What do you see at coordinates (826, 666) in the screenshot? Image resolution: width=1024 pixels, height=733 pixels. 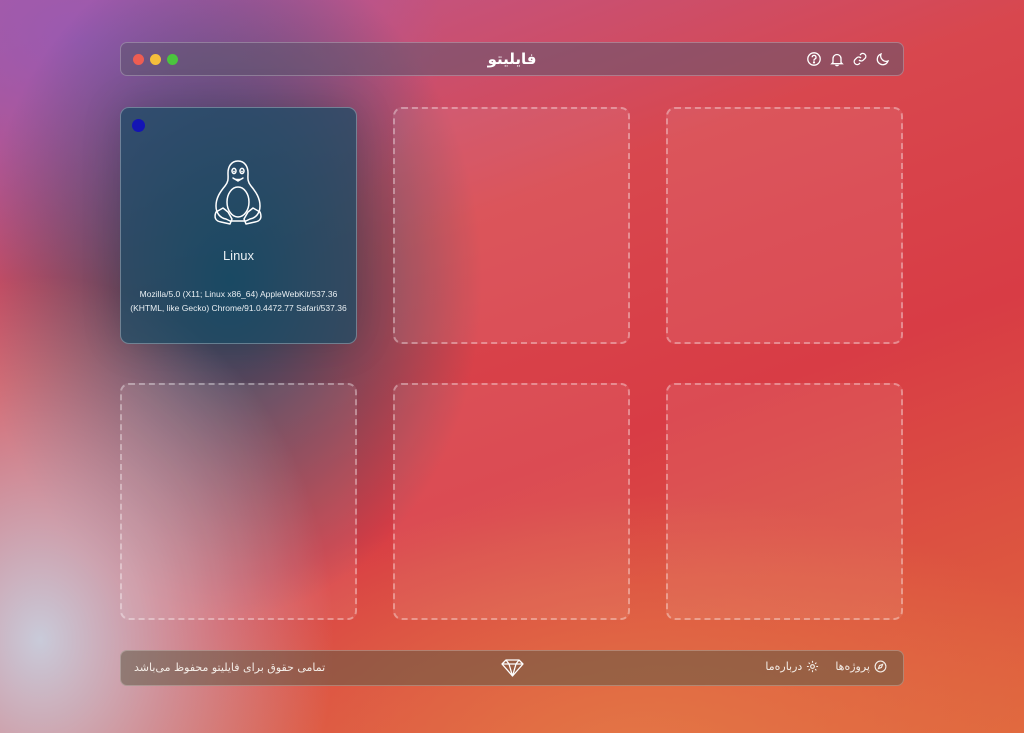 I see `footer-nav: پروژه‌ها درباره‌ما` at bounding box center [826, 666].